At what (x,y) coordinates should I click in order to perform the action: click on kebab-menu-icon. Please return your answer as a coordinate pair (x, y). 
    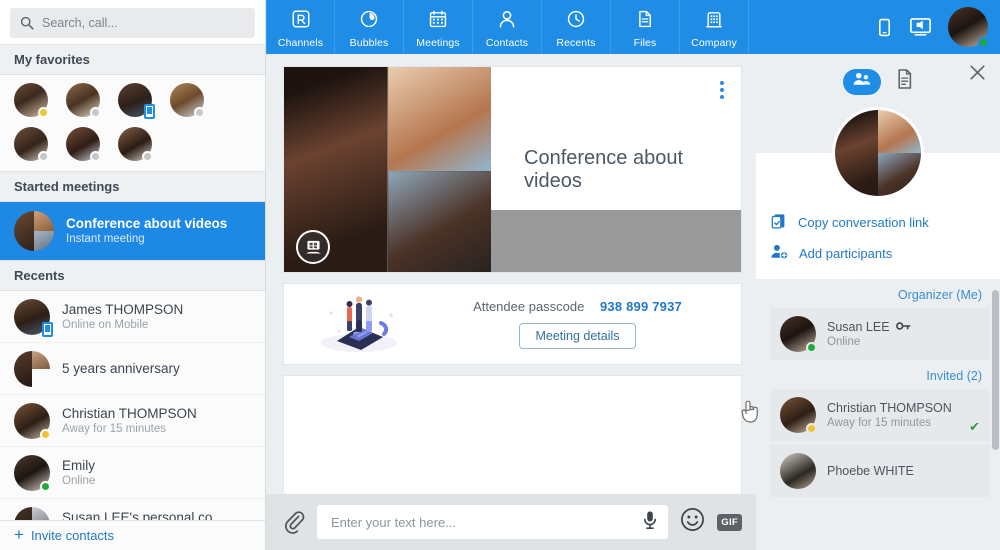
    Looking at the image, I should click on (722, 90).